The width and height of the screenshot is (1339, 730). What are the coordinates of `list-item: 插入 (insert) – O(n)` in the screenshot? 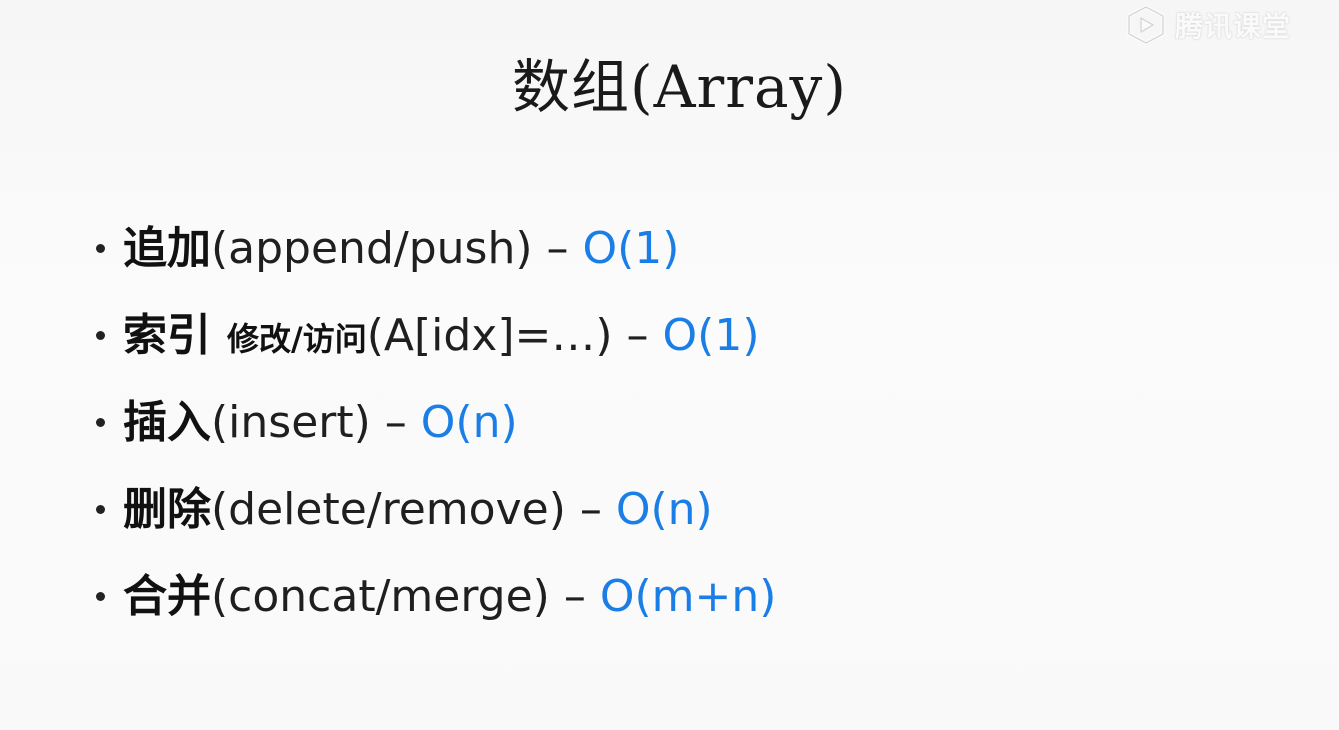 It's located at (436, 429).